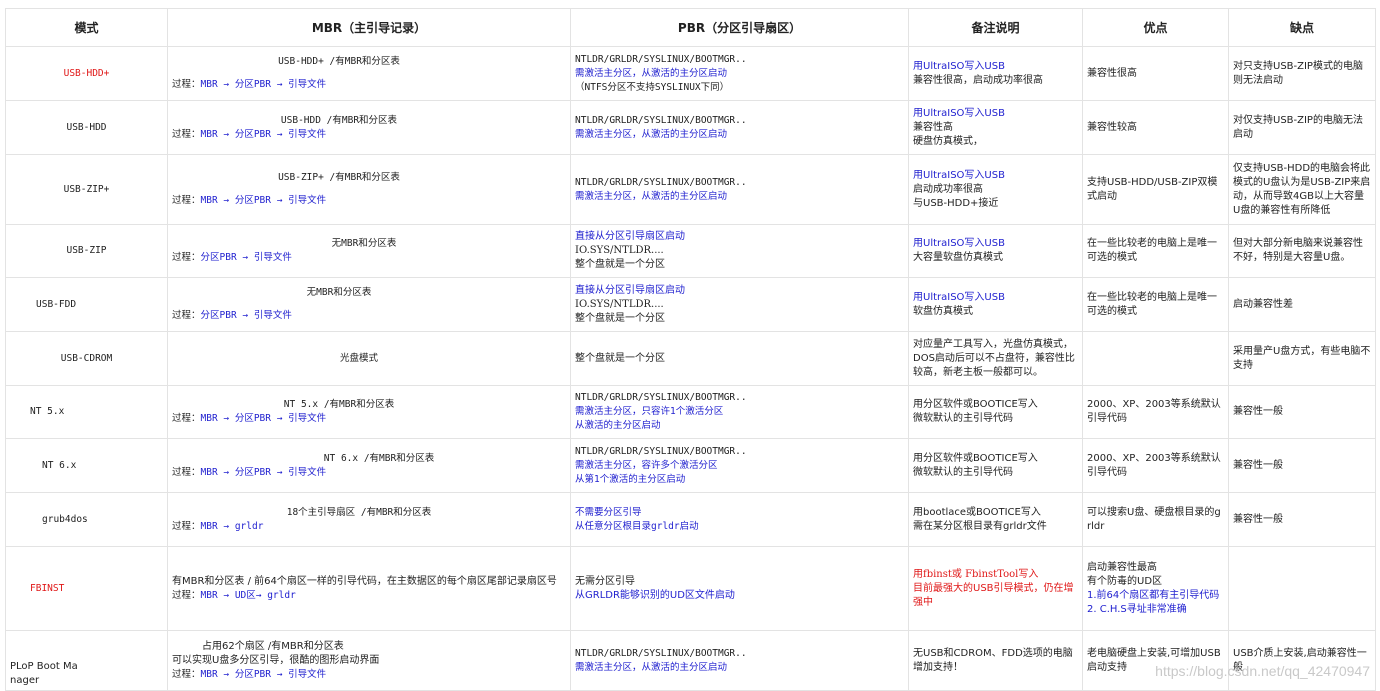 This screenshot has height=691, width=1380. What do you see at coordinates (630, 479) in the screenshot?
I see `pbr-line: 从第1个激活的主分区启动` at bounding box center [630, 479].